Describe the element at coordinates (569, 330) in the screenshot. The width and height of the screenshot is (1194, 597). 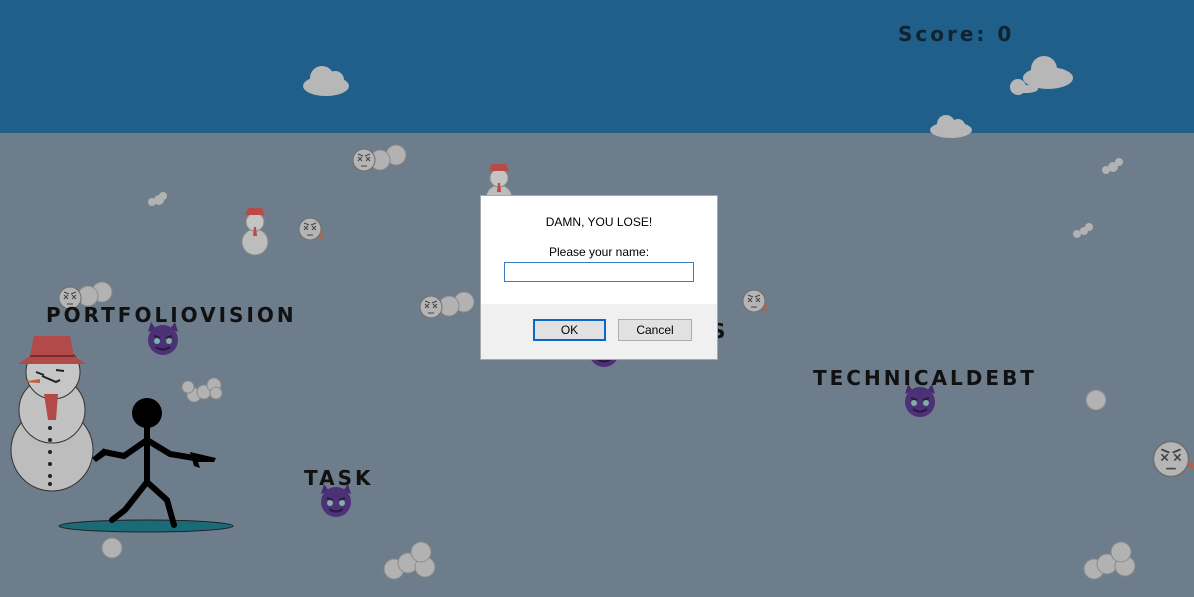
I see `ok-button: OK` at that location.